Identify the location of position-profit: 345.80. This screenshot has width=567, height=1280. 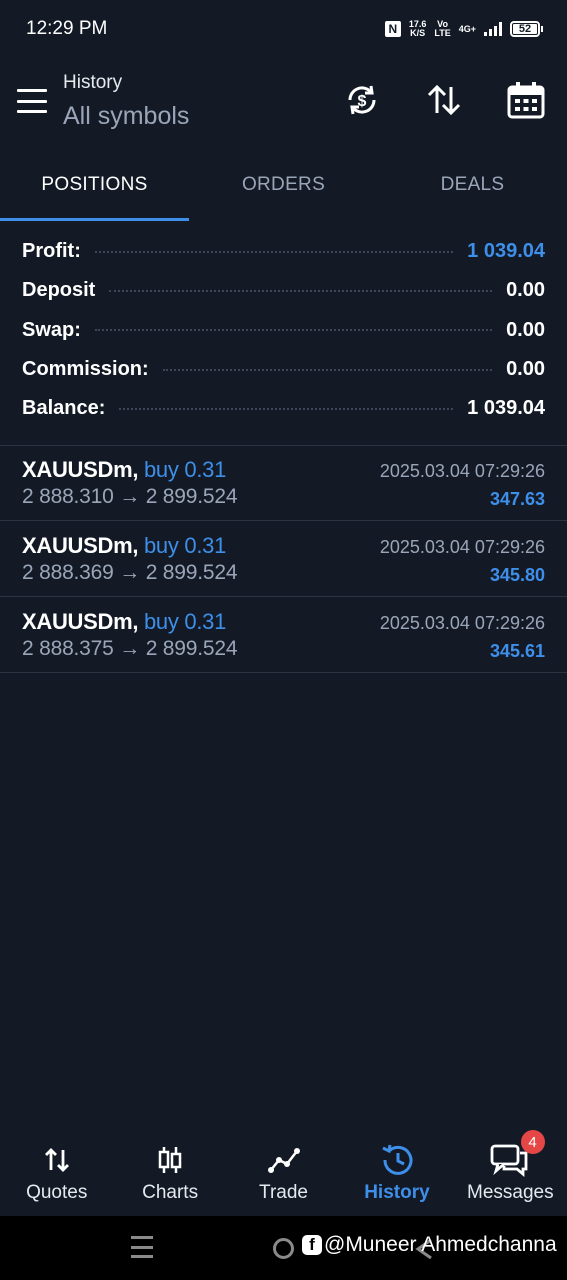
(517, 575).